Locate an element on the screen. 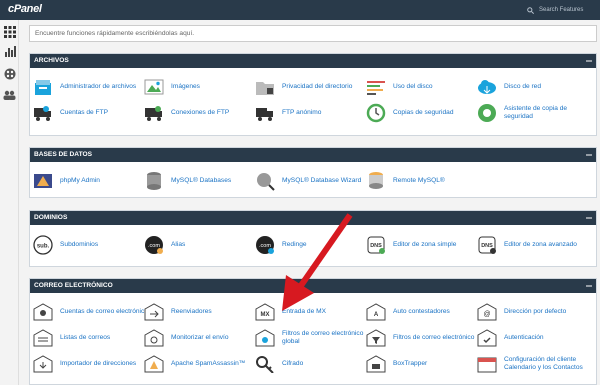 The height and width of the screenshot is (385, 600). alias-link: .com Alias is located at coordinates (164, 245).